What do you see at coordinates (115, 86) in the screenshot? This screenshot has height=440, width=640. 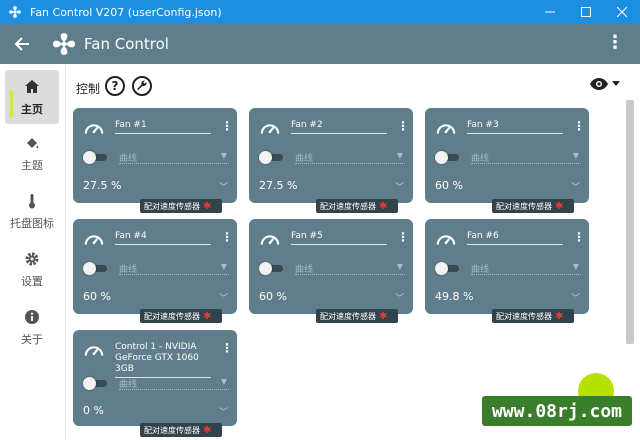 I see `help-button: ?` at bounding box center [115, 86].